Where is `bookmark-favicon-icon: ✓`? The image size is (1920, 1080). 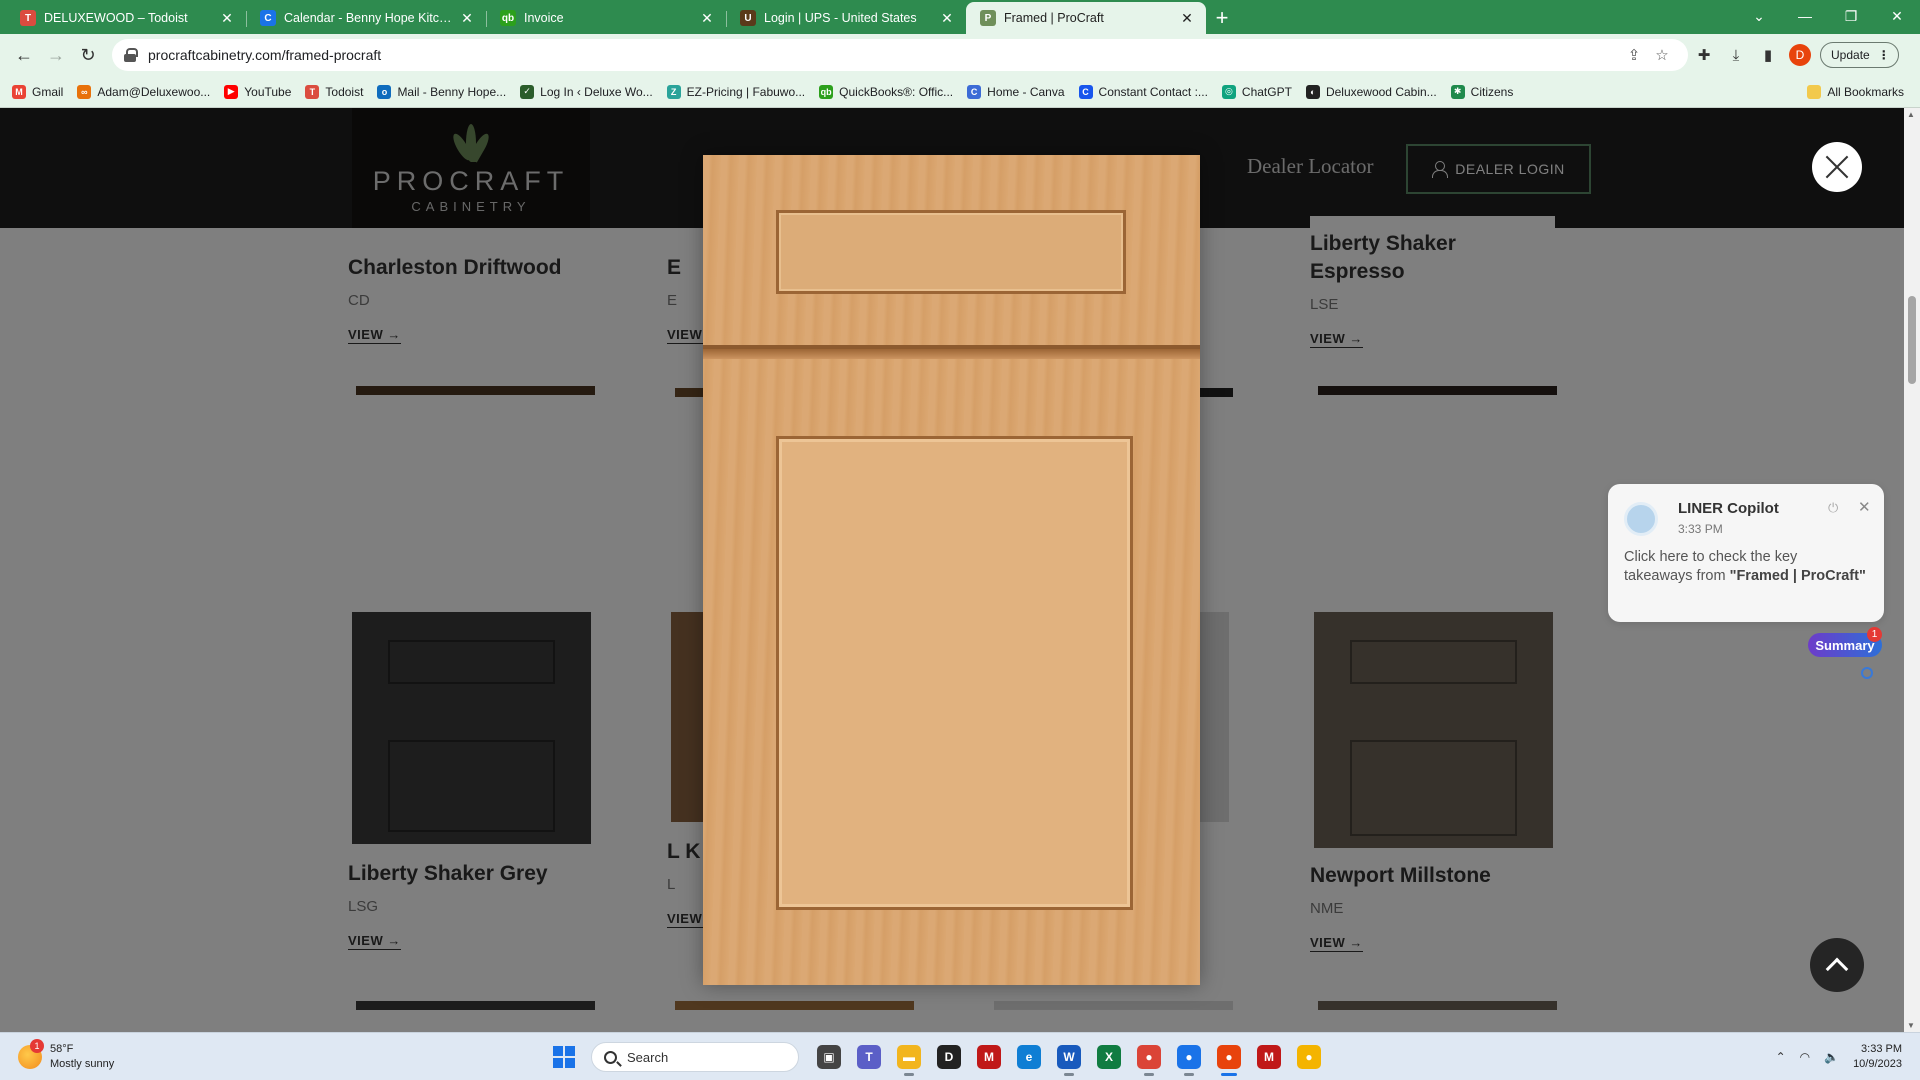 bookmark-favicon-icon: ✓ is located at coordinates (527, 91).